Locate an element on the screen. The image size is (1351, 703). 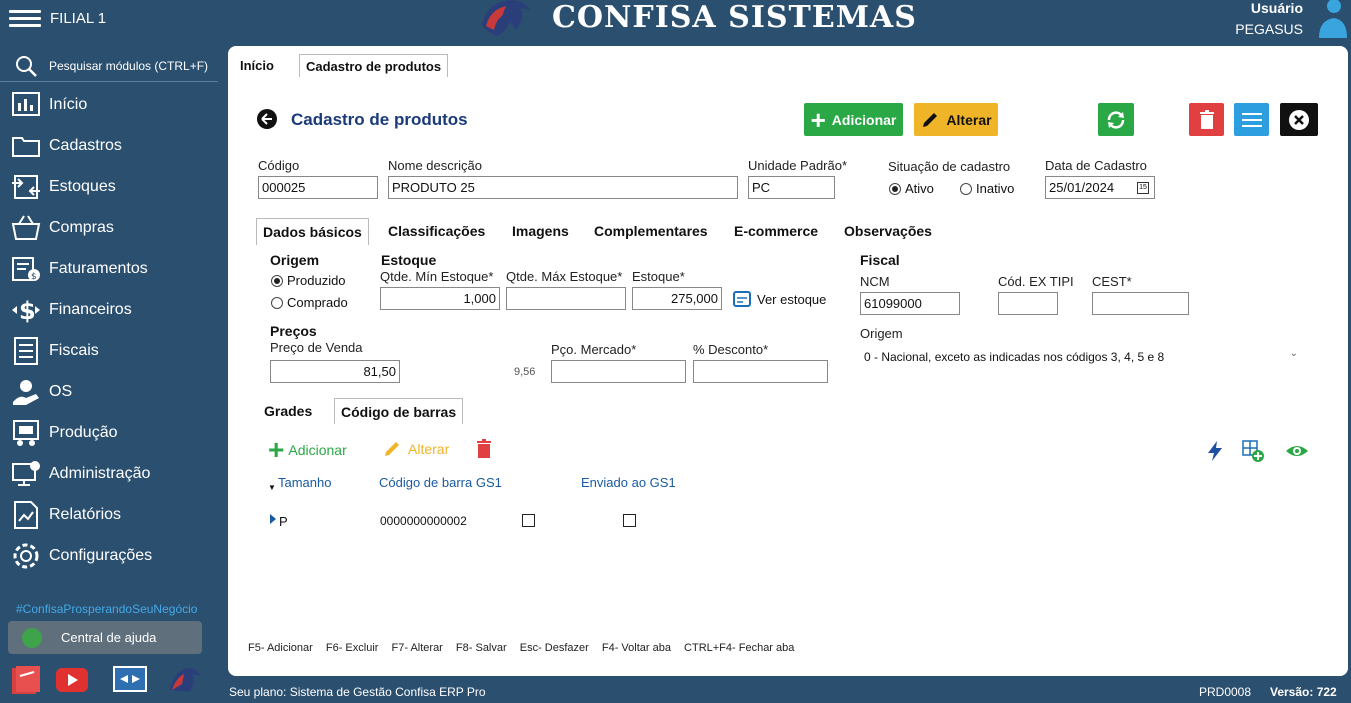
max-estoque-field is located at coordinates (566, 298).